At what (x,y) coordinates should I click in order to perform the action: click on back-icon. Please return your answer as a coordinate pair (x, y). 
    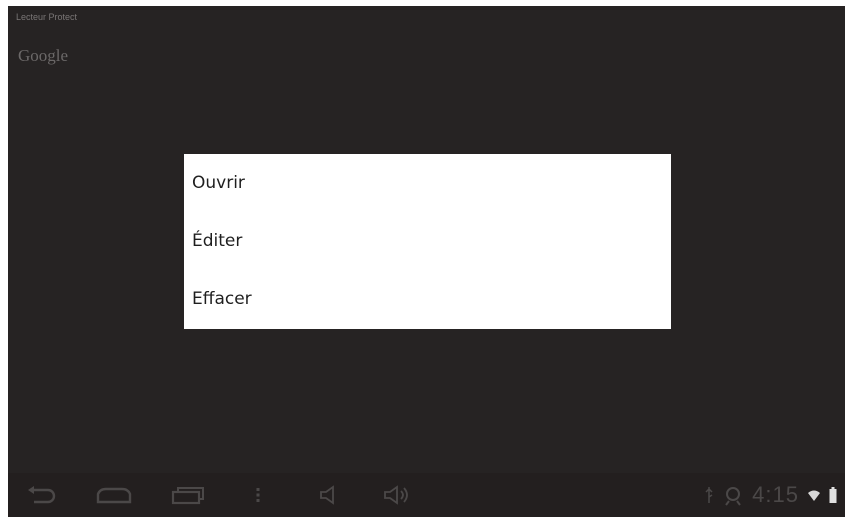
    Looking at the image, I should click on (42, 495).